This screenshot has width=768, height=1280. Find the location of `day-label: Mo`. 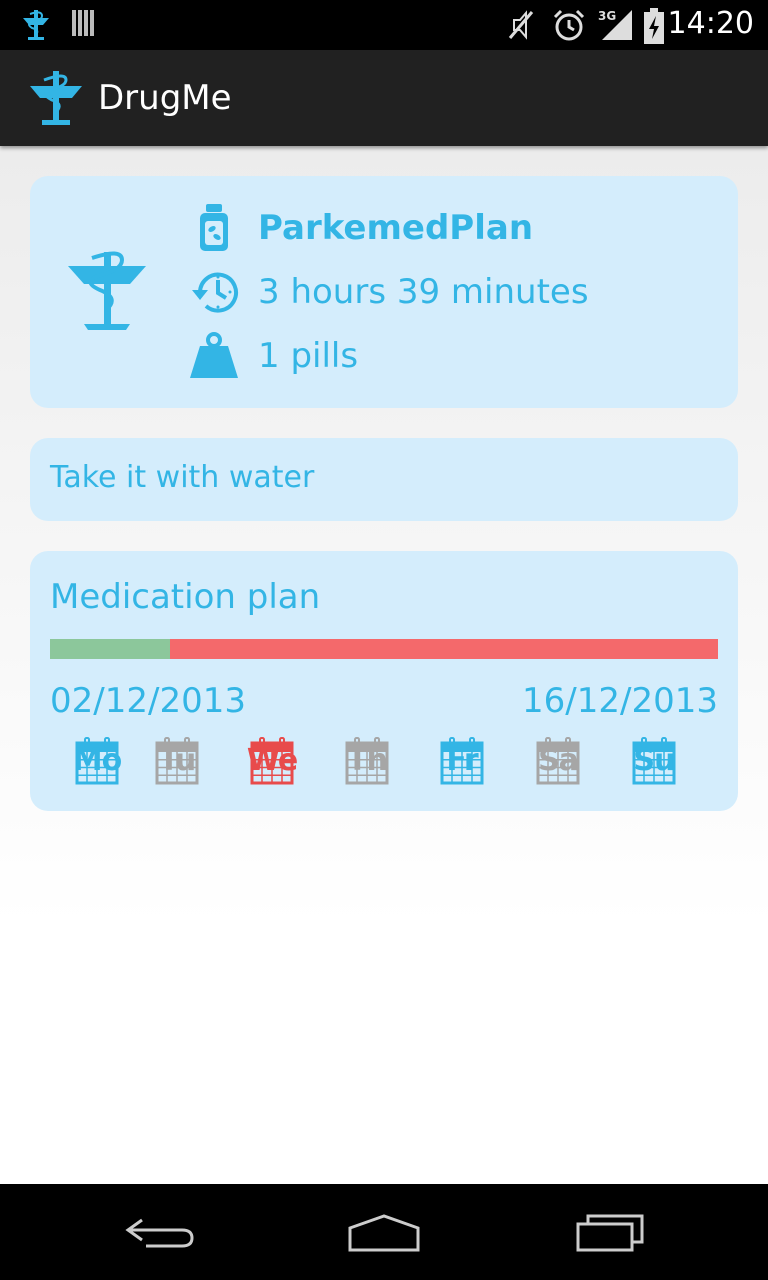

day-label: Mo is located at coordinates (97, 760).